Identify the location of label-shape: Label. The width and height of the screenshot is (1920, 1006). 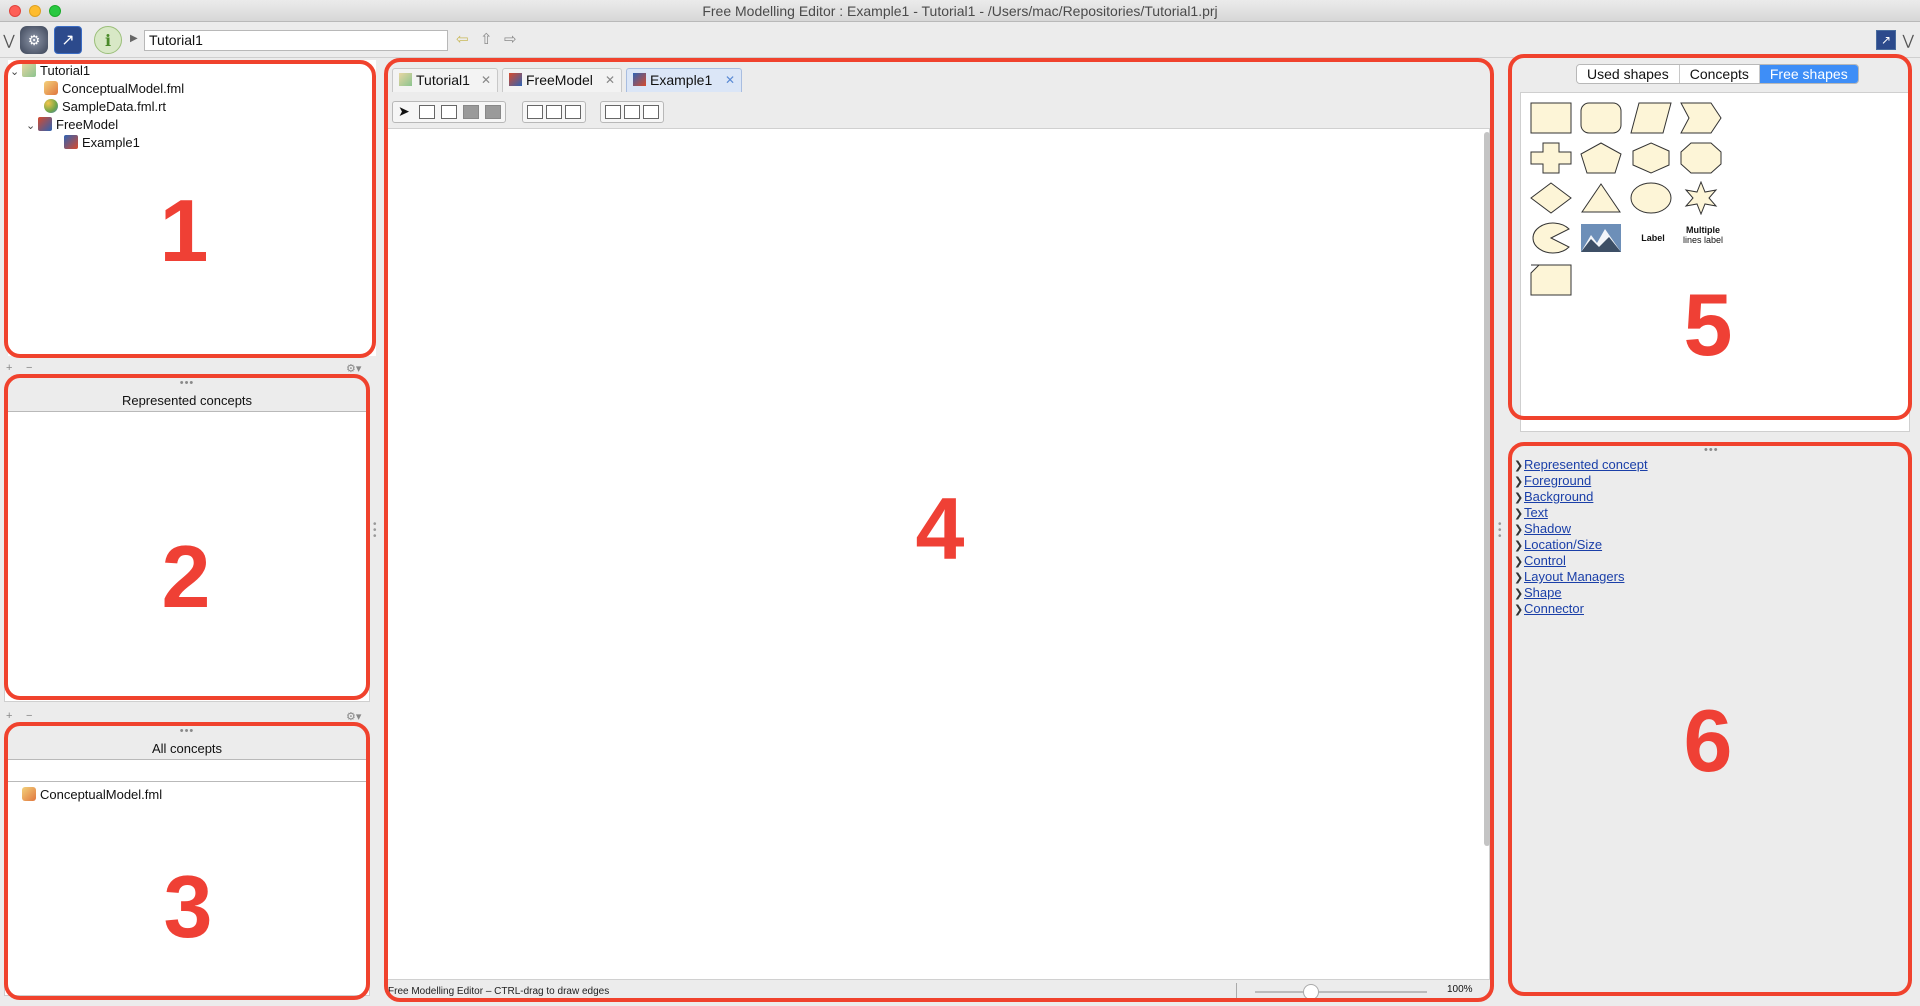
(1653, 238).